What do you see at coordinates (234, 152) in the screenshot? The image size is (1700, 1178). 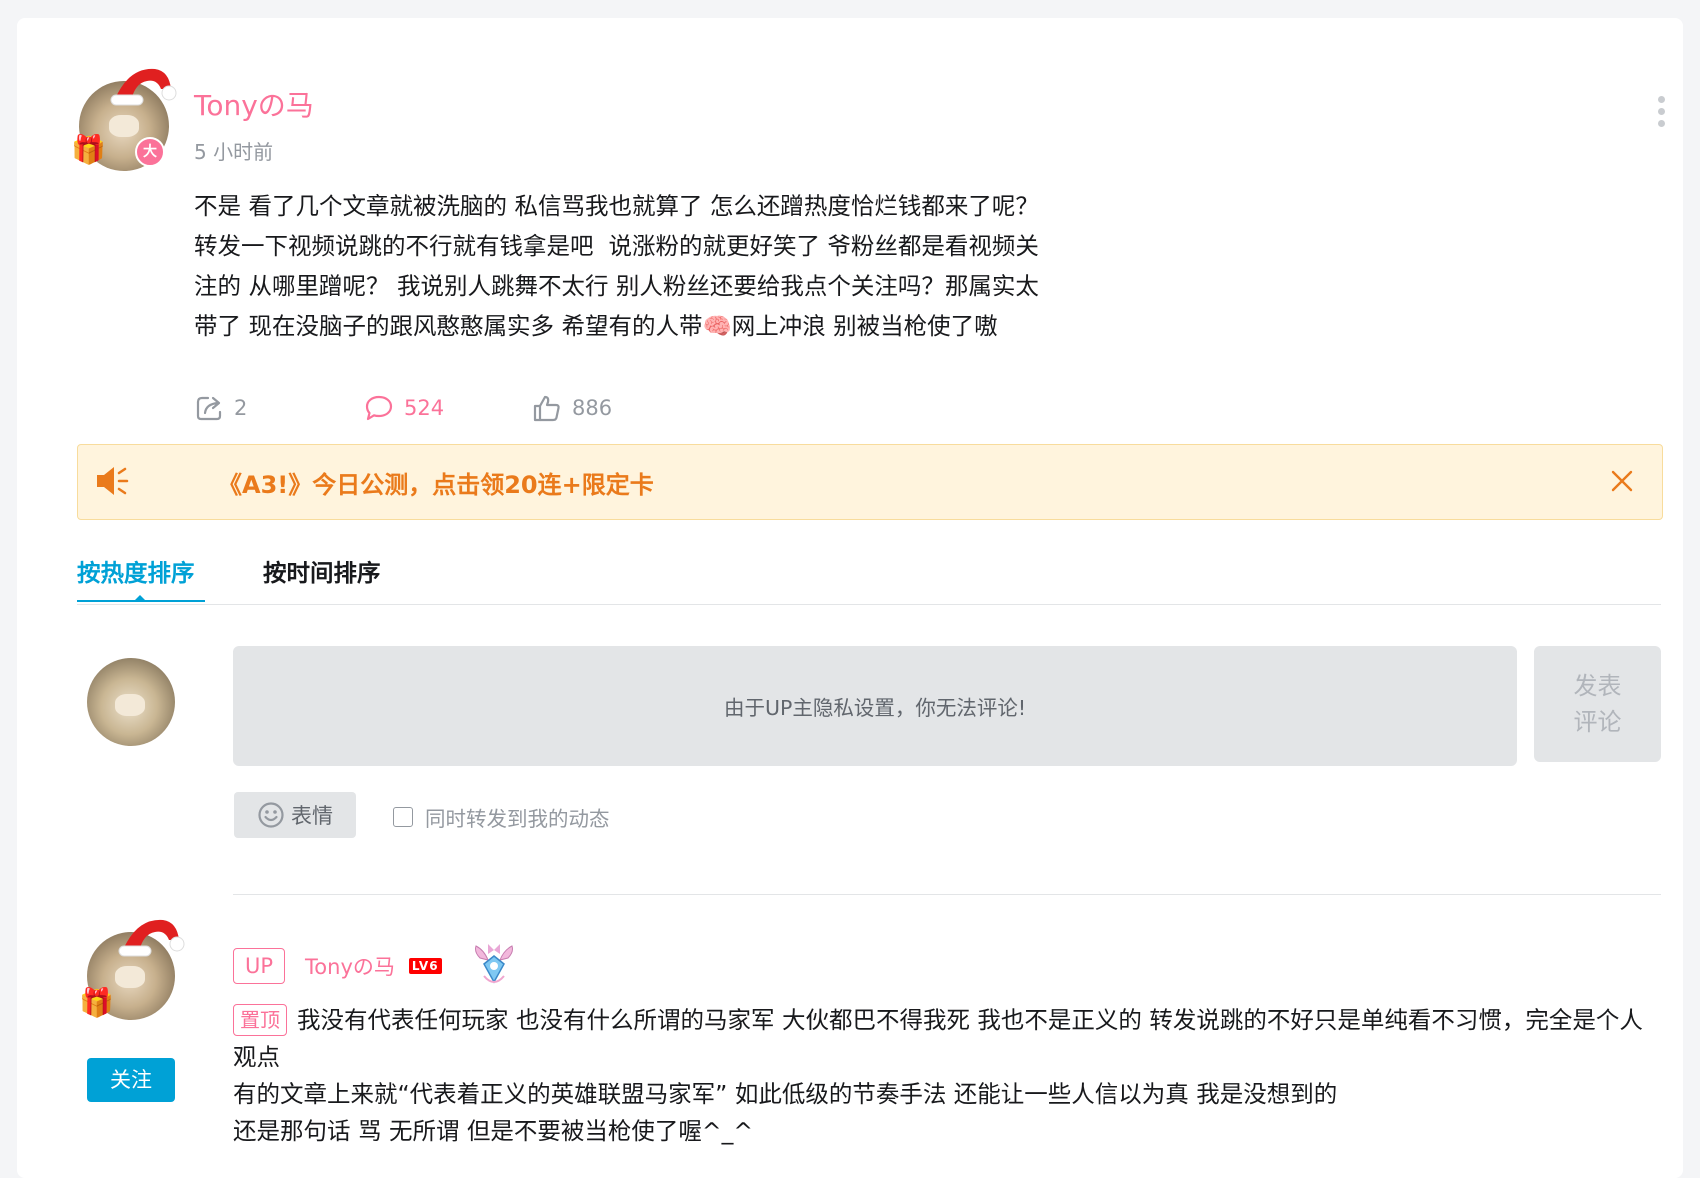 I see `post-time: 5 小时前` at bounding box center [234, 152].